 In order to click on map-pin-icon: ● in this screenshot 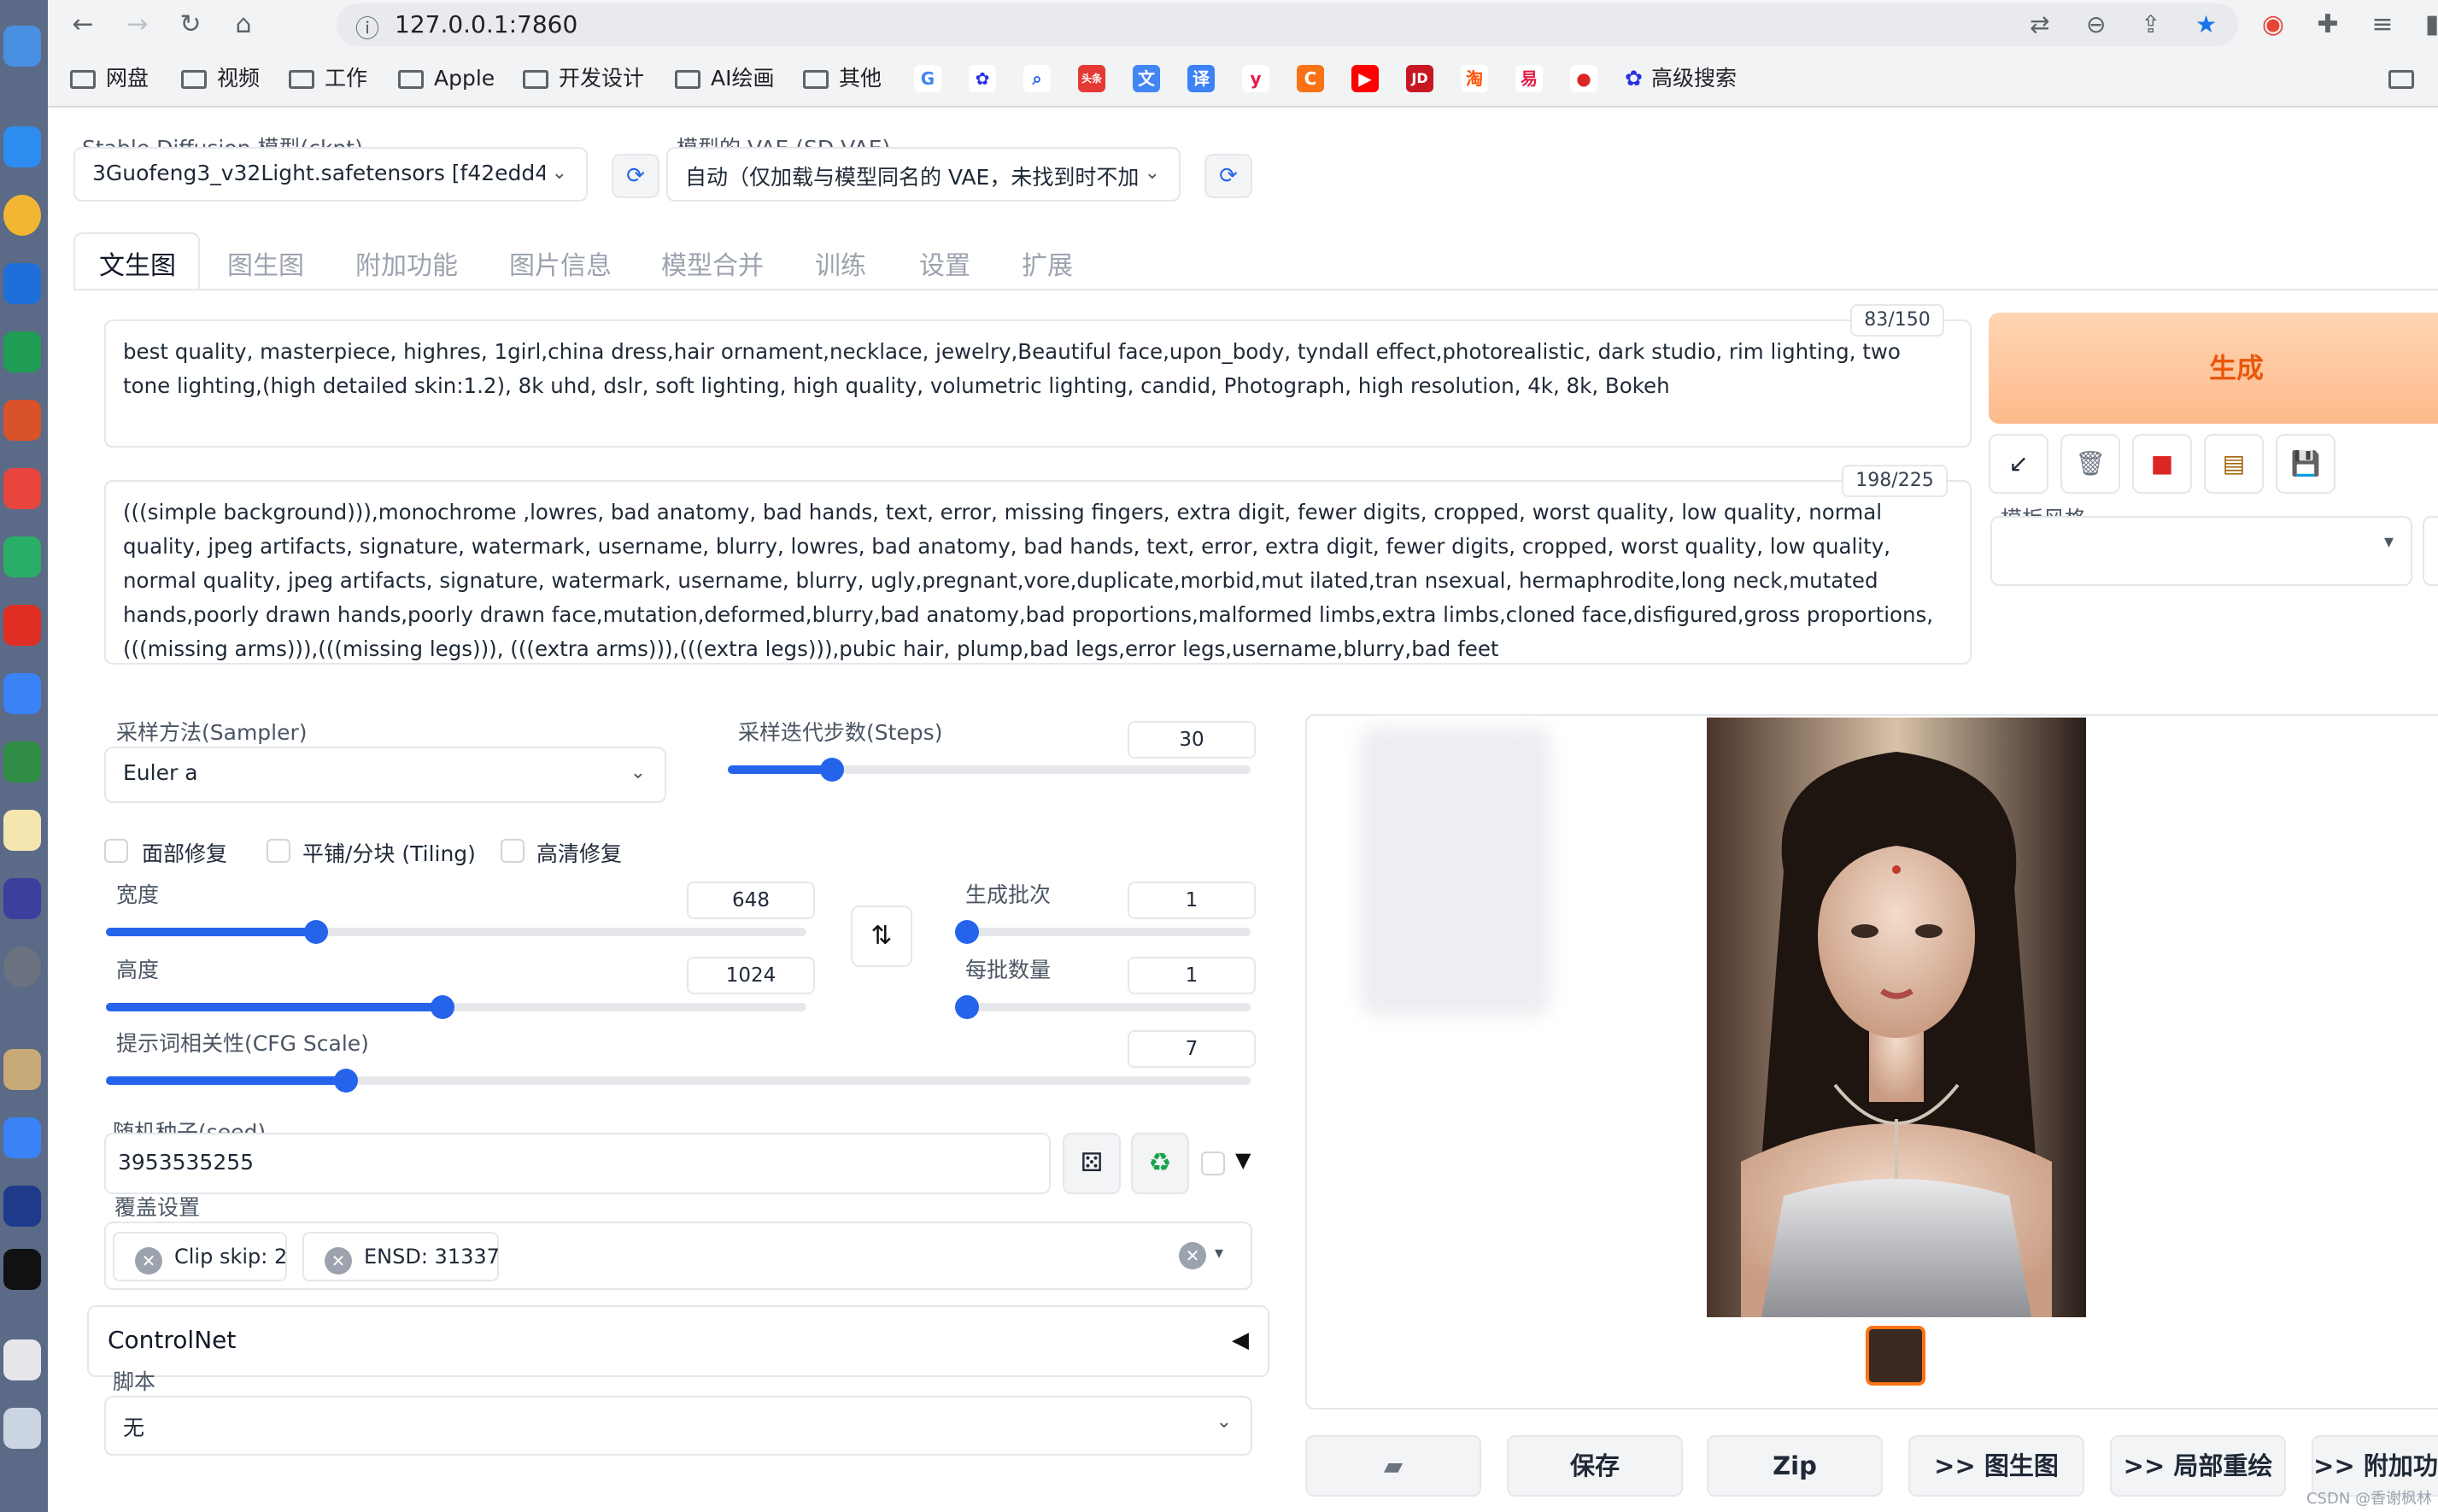, I will do `click(1584, 78)`.